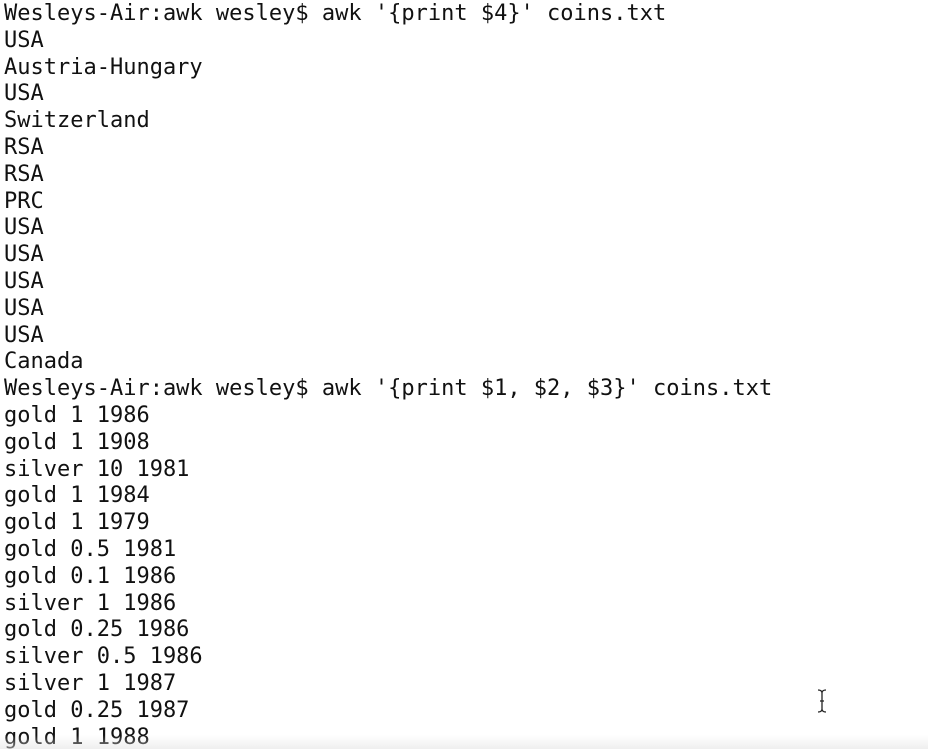  Describe the element at coordinates (77, 121) in the screenshot. I see `output-line: Switzerland` at that location.